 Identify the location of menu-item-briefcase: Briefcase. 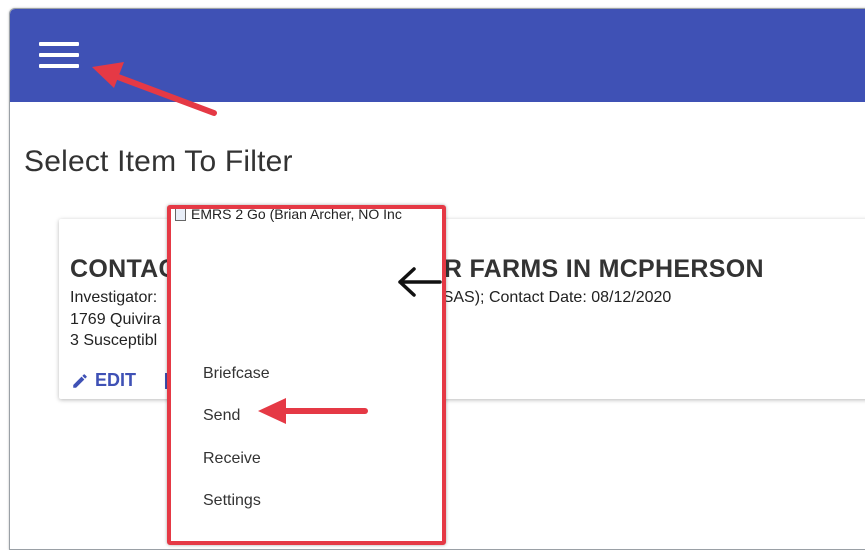
(236, 374).